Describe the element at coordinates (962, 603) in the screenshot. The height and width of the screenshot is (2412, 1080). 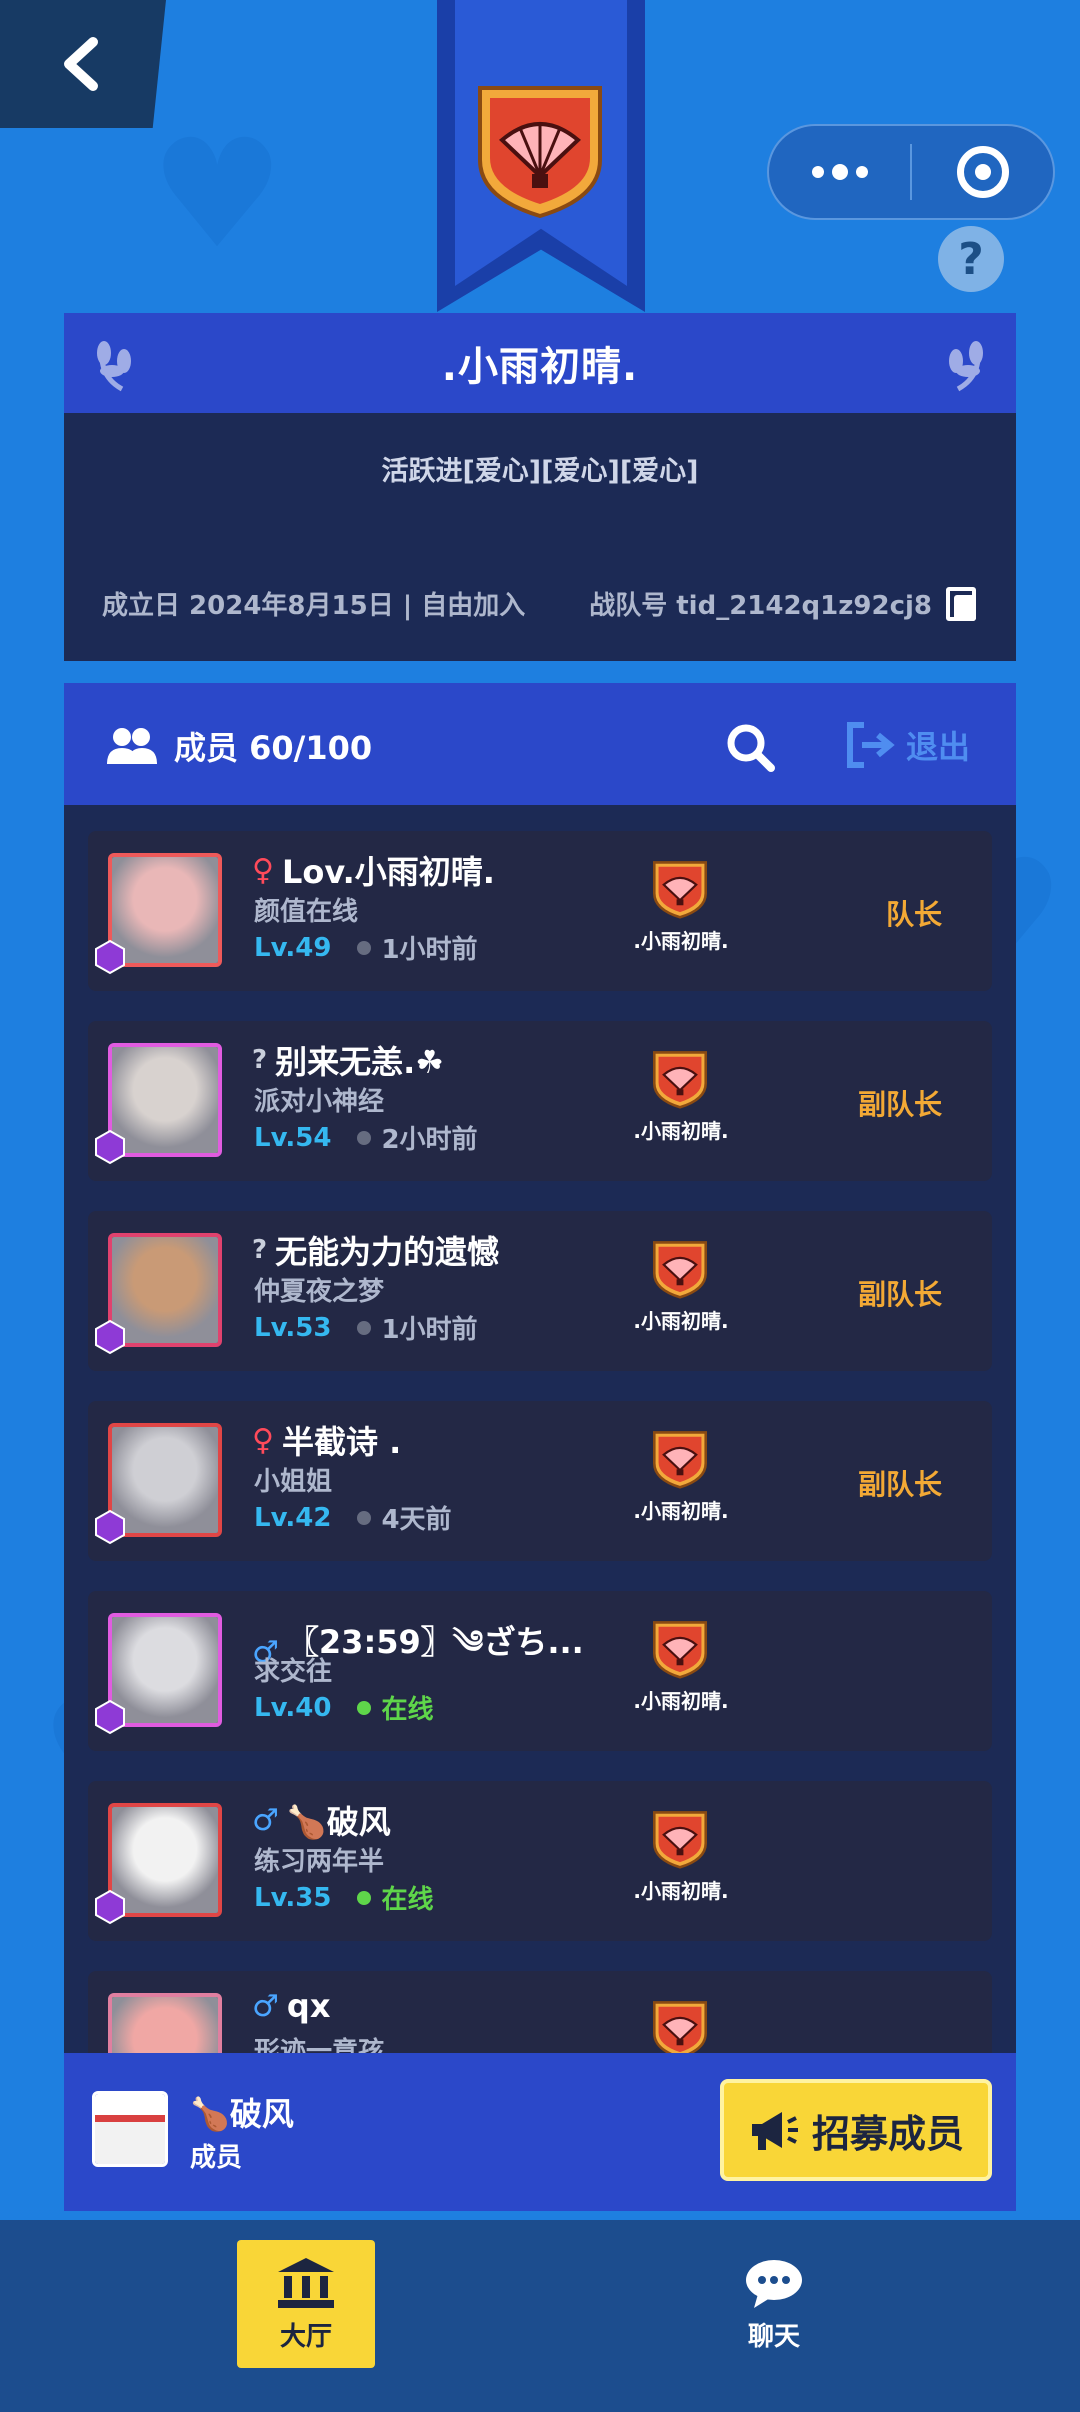
I see `copy-icon` at that location.